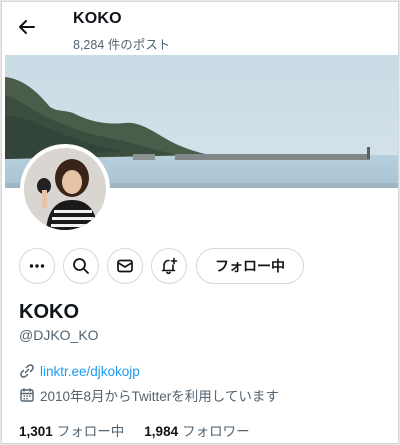 This screenshot has height=445, width=400. What do you see at coordinates (36, 431) in the screenshot?
I see `following-count: 1,301` at bounding box center [36, 431].